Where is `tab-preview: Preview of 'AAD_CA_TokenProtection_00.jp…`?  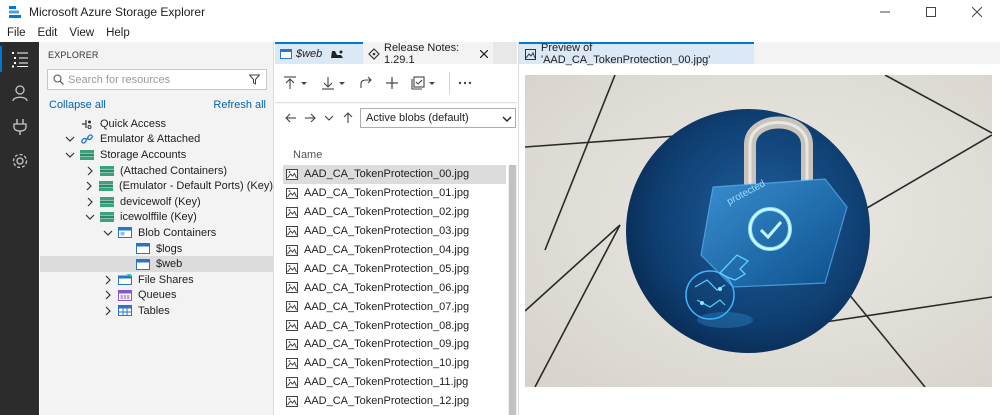 tab-preview: Preview of 'AAD_CA_TokenProtection_00.jp… is located at coordinates (636, 54).